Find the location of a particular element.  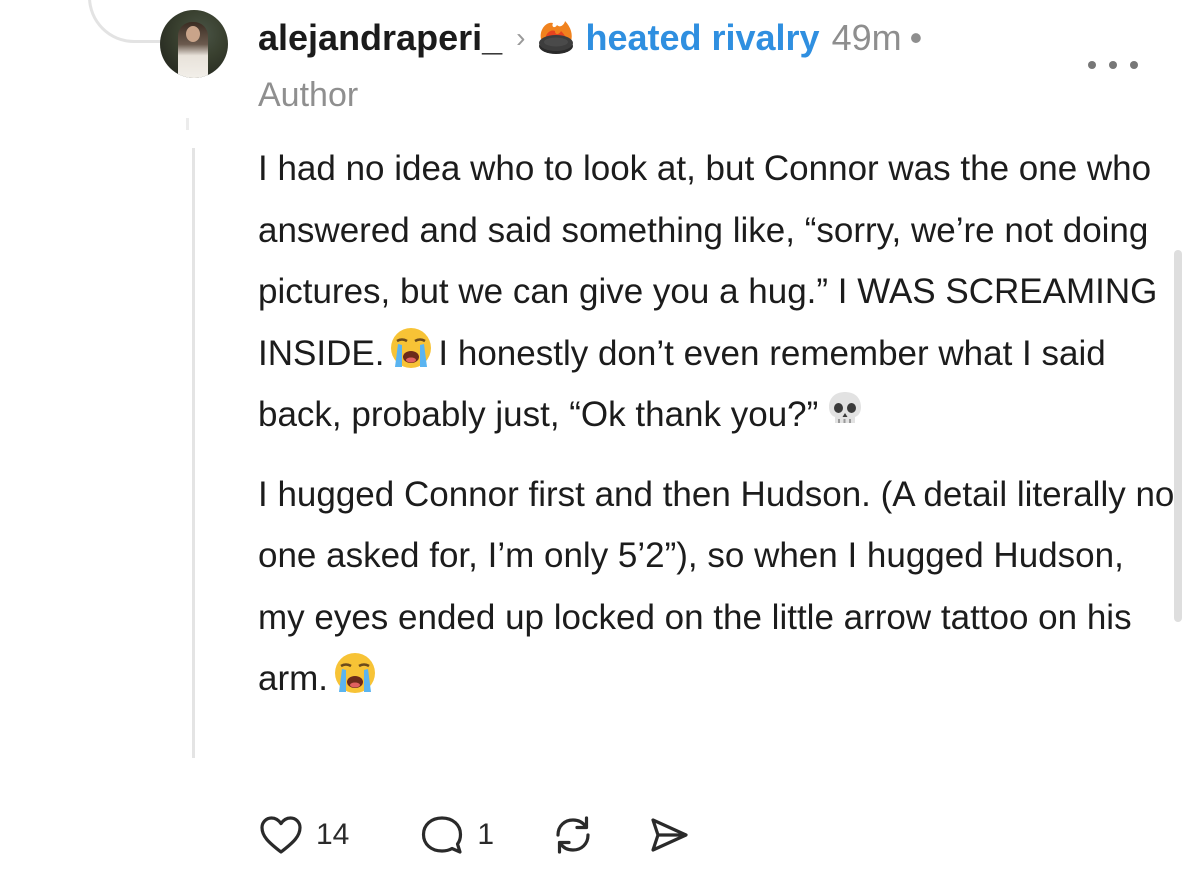

repost-icon is located at coordinates (573, 835).